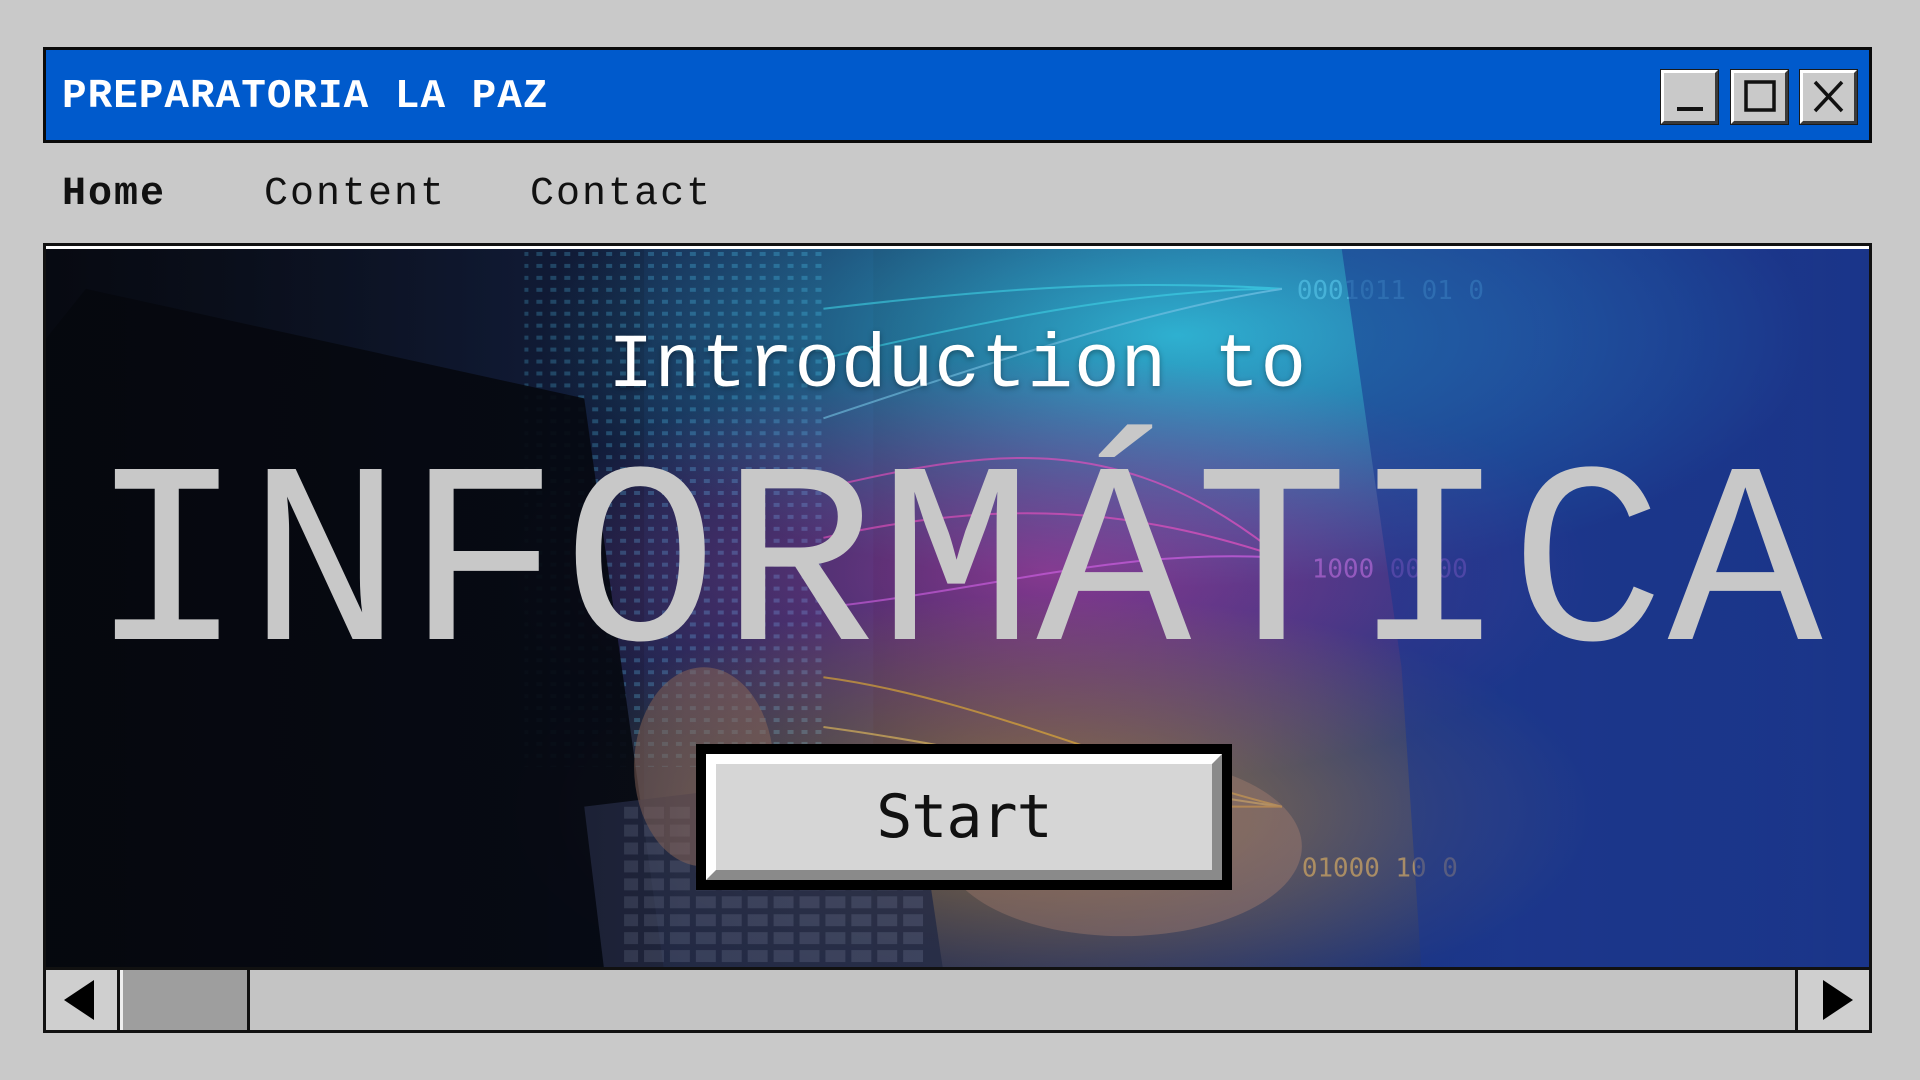 This screenshot has width=1920, height=1080. Describe the element at coordinates (957, 95) in the screenshot. I see `title-bar: PREPARATORIA LA PAZ` at that location.